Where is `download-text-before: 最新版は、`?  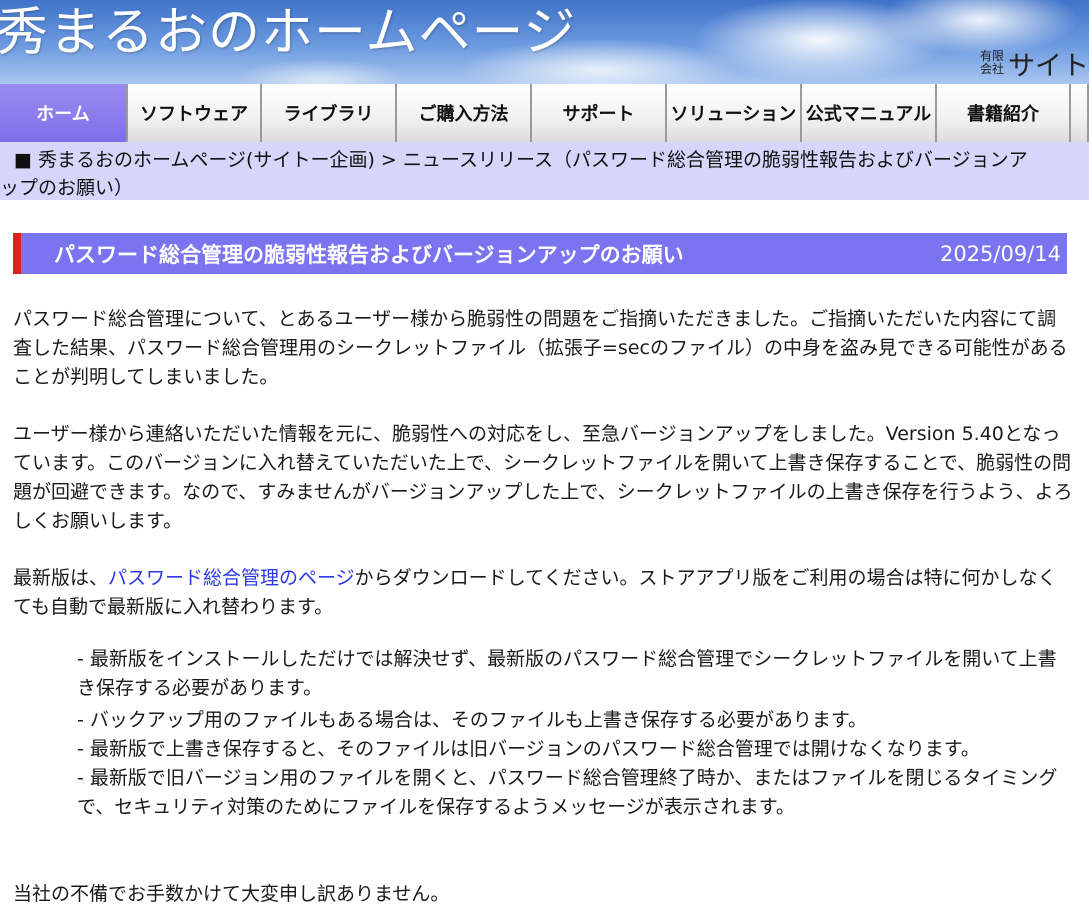
download-text-before: 最新版は、 is located at coordinates (61, 578).